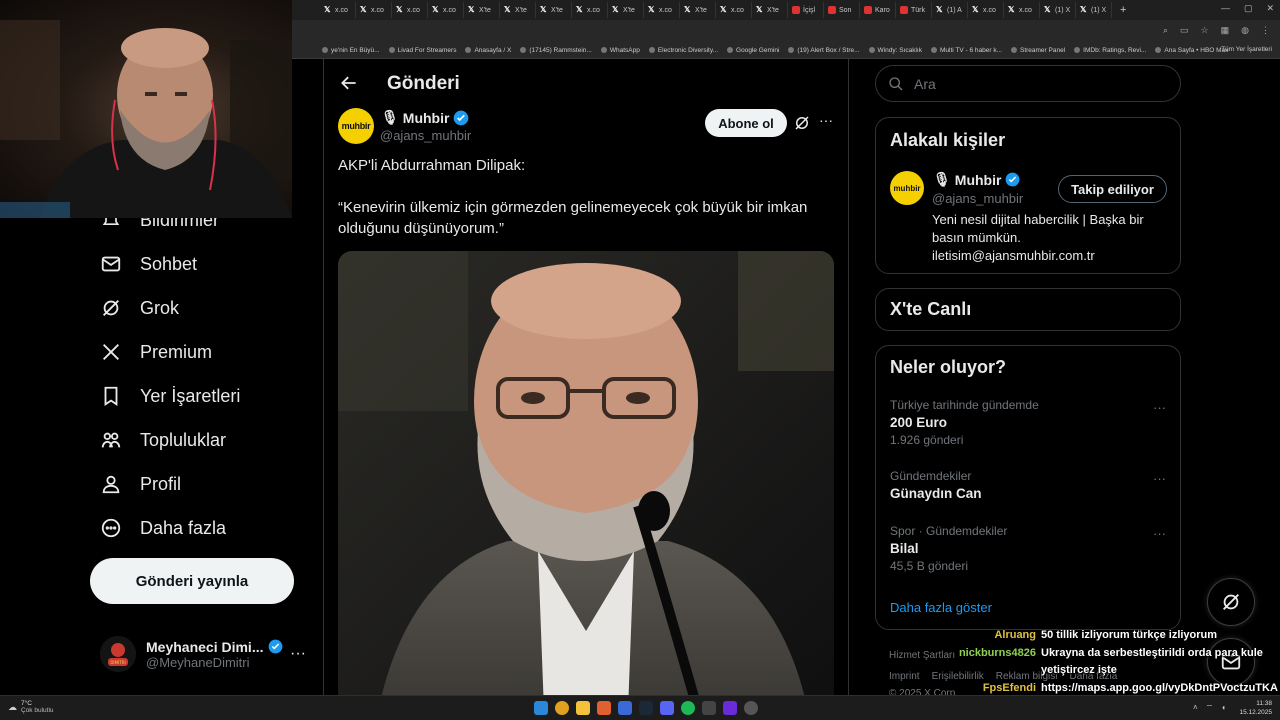 Image resolution: width=1280 pixels, height=720 pixels. I want to click on close-icon: ✕, so click(1270, 8).